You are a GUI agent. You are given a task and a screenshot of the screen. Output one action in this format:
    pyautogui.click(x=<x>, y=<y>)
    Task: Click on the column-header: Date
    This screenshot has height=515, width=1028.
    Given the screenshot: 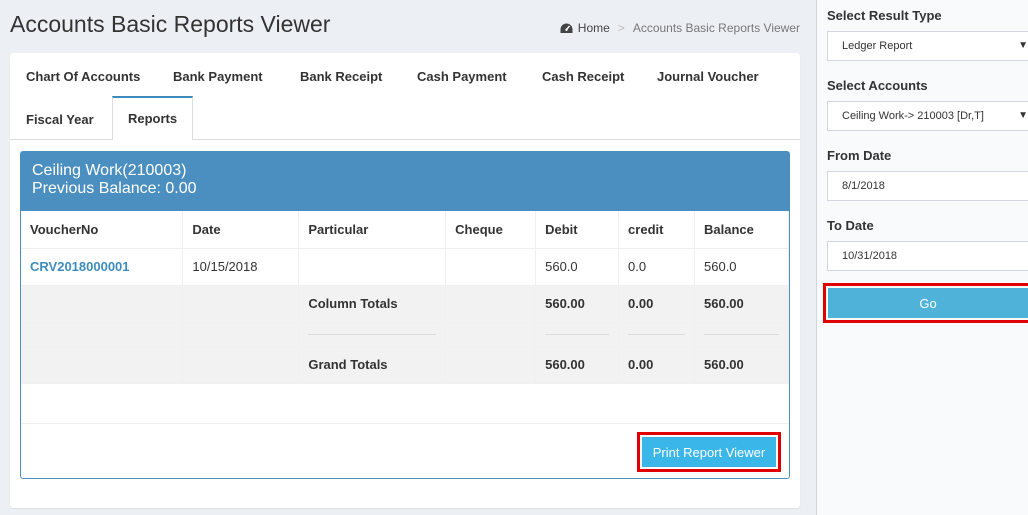 What is the action you would take?
    pyautogui.click(x=241, y=230)
    